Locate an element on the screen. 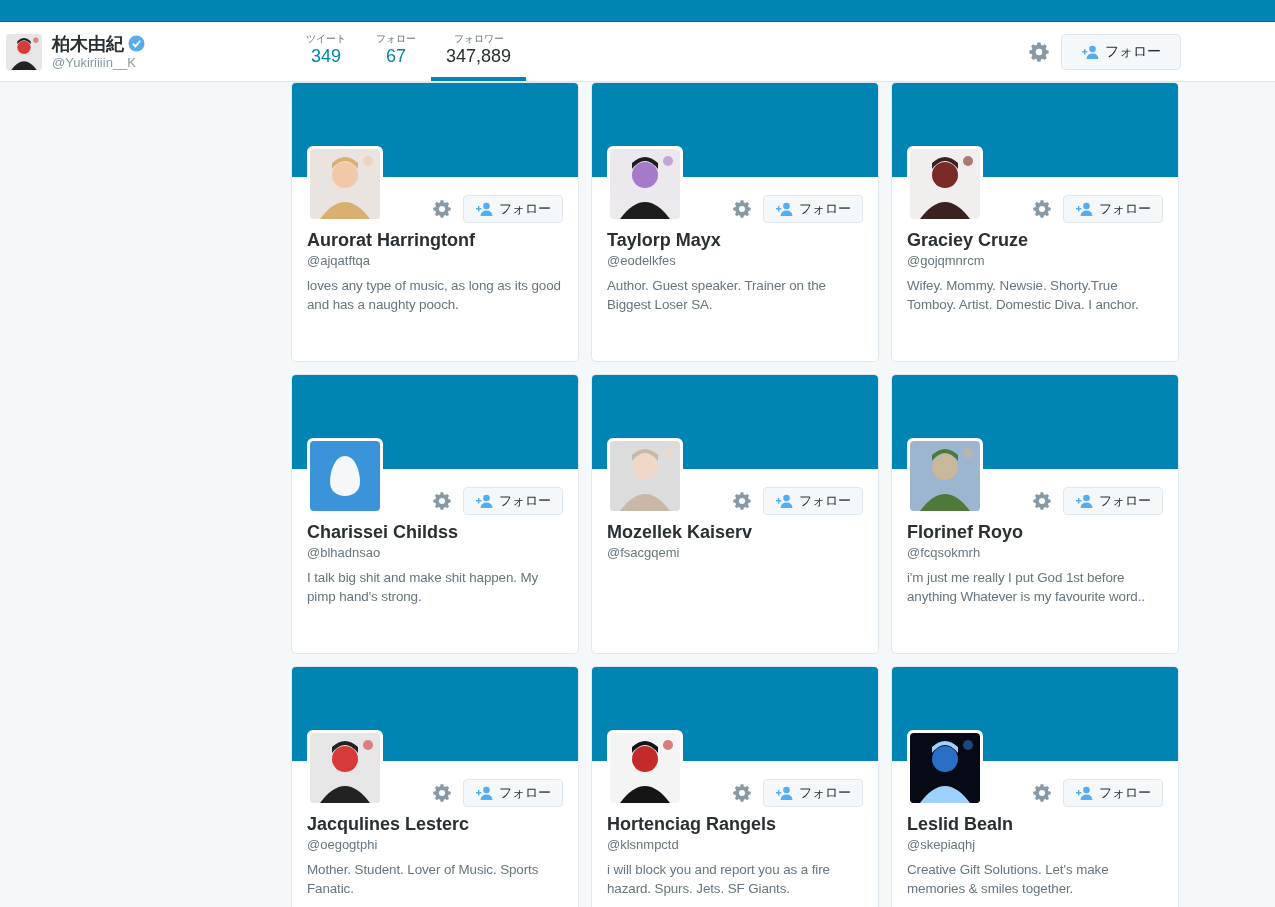  user-bio: loves any type of music, as long as its good and has a naughty pooch. is located at coordinates (434, 295).